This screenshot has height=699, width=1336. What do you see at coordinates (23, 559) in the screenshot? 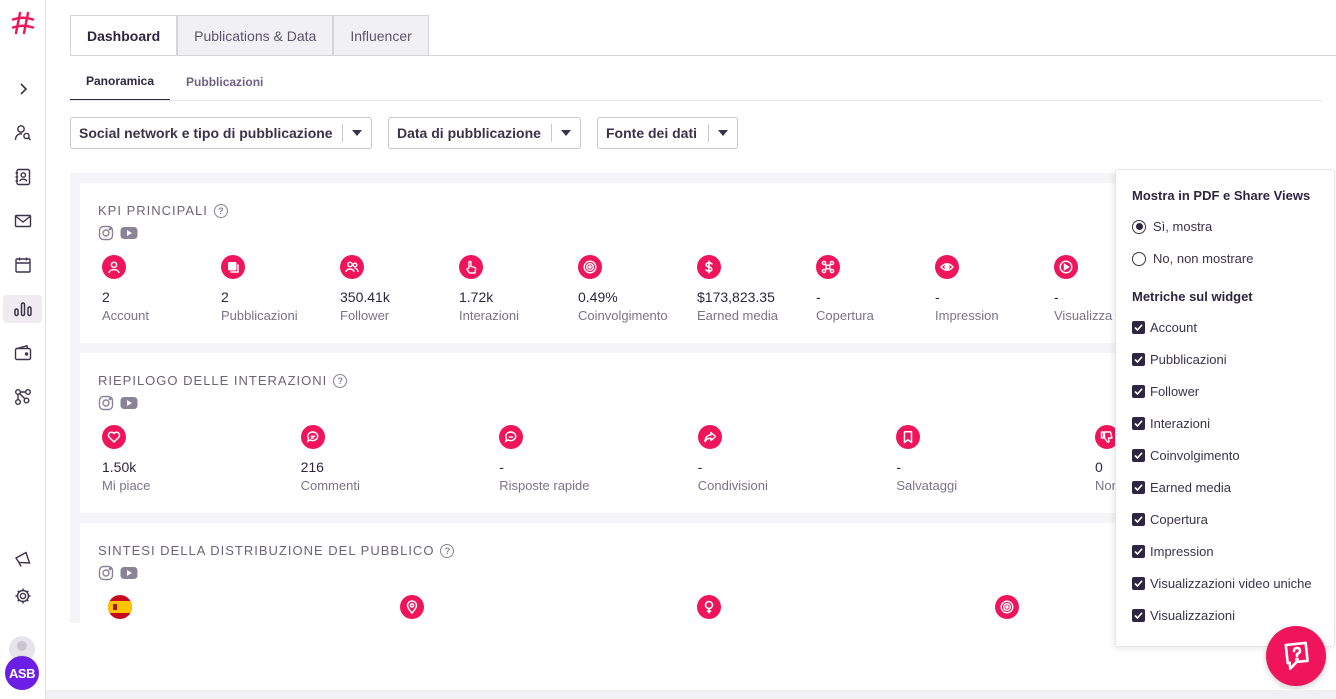
I see `megaphone-icon` at bounding box center [23, 559].